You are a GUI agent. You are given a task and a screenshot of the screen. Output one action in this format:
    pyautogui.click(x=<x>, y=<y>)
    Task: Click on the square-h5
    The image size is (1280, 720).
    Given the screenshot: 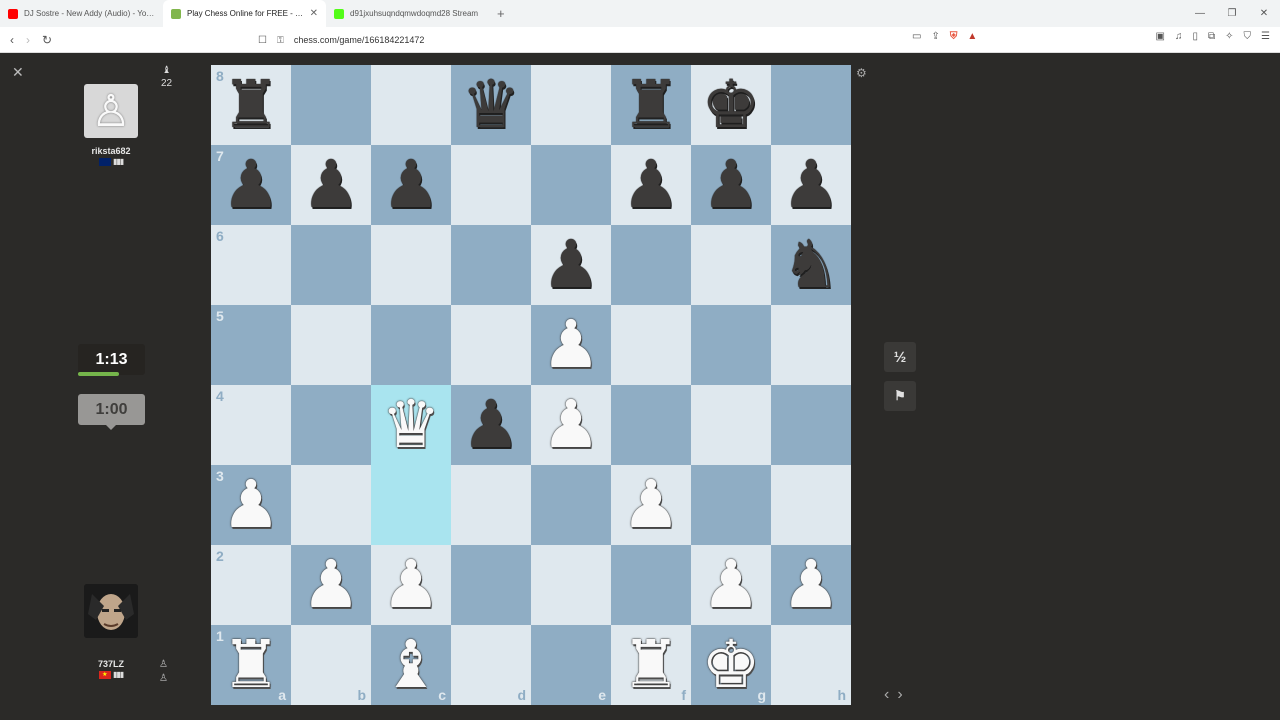 What is the action you would take?
    pyautogui.click(x=811, y=345)
    